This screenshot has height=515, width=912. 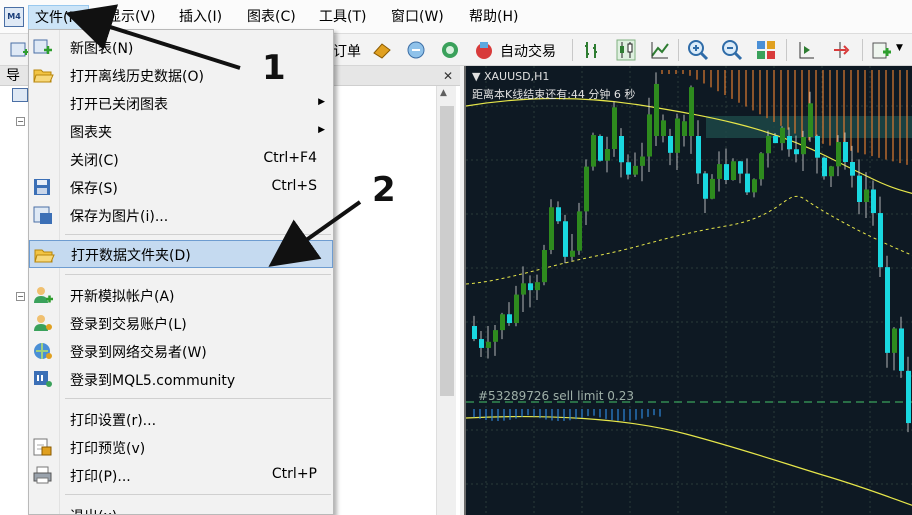 I want to click on menu-item-open-closed-charts: 打开已关闭图表 ▶, so click(x=181, y=103).